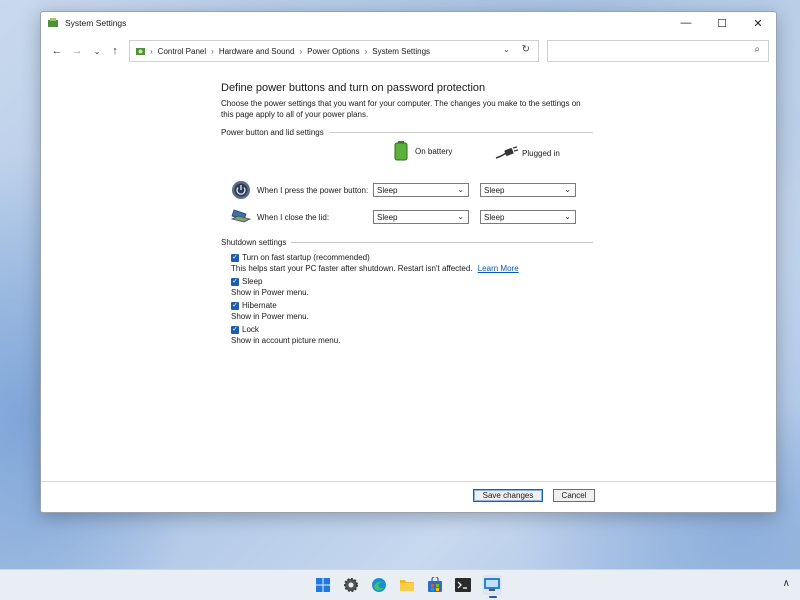  I want to click on sleep-checkbox: ✓, so click(235, 281).